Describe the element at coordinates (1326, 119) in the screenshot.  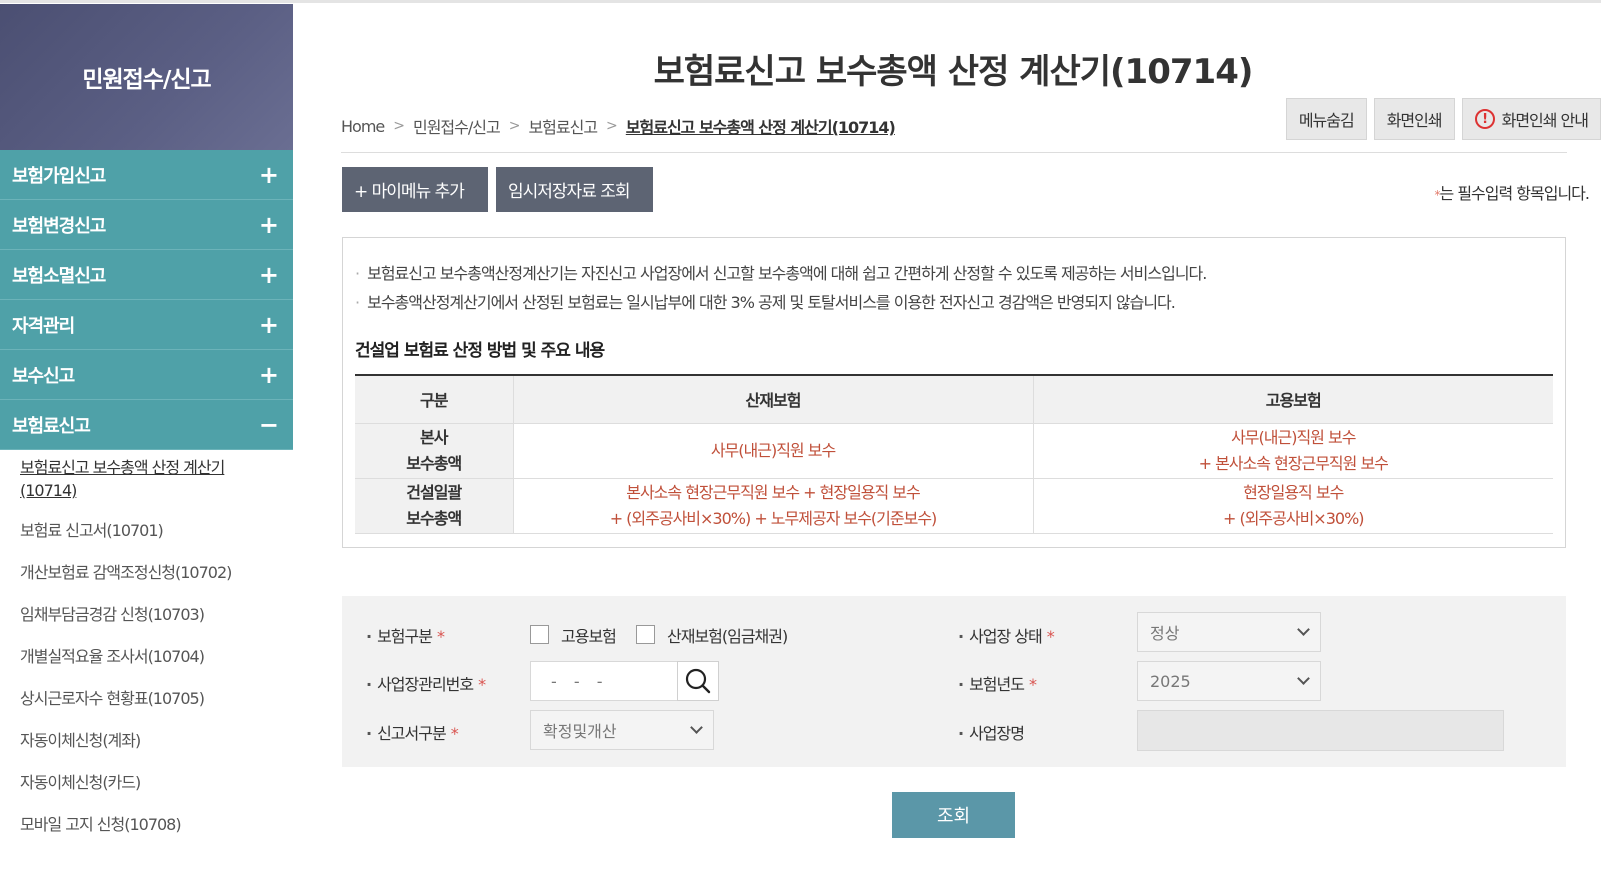
I see `hide-menu-button: 메뉴숨김` at that location.